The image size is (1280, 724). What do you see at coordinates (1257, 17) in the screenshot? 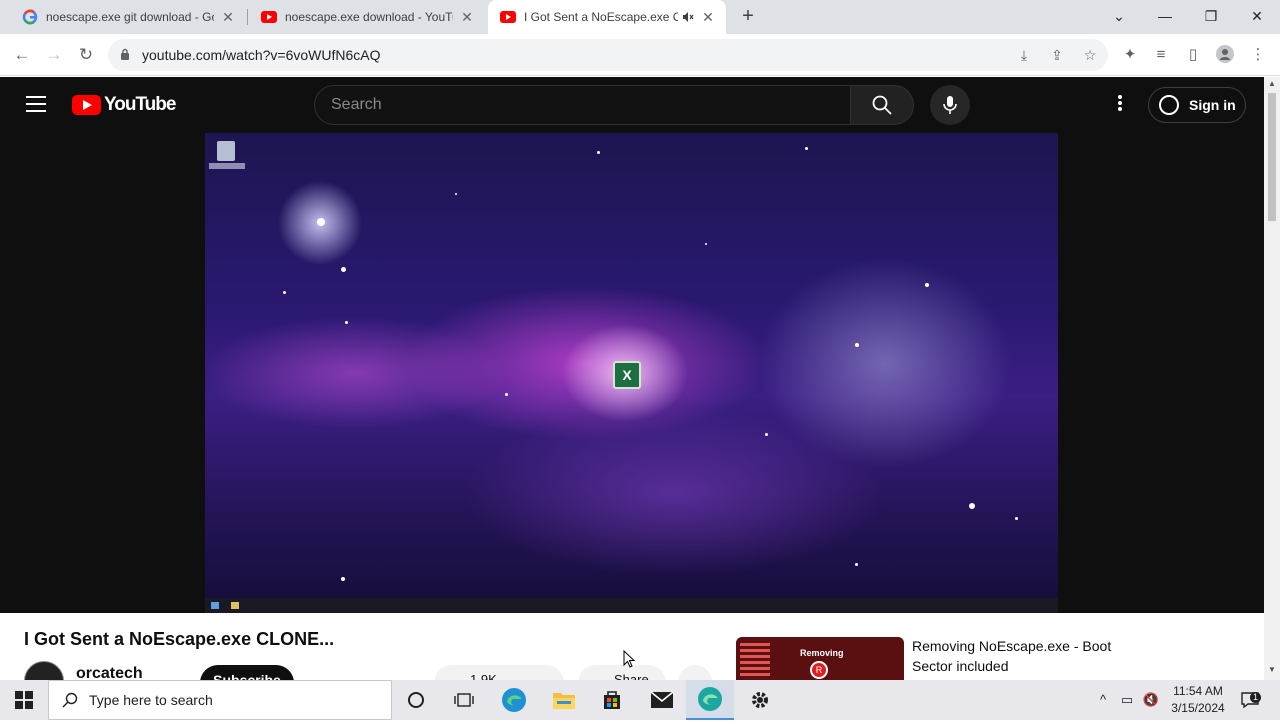
I see `close-window-button: ✕` at bounding box center [1257, 17].